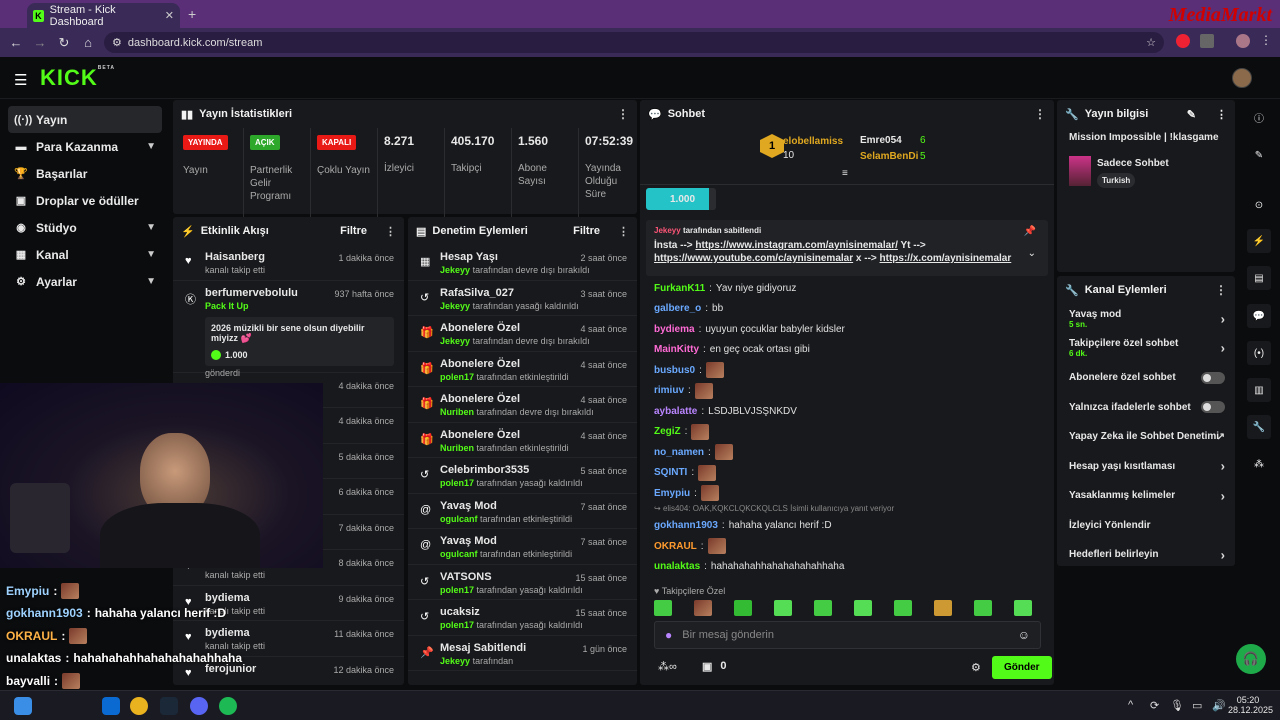 The height and width of the screenshot is (720, 1280). I want to click on puzzle-icon, so click(1207, 41).